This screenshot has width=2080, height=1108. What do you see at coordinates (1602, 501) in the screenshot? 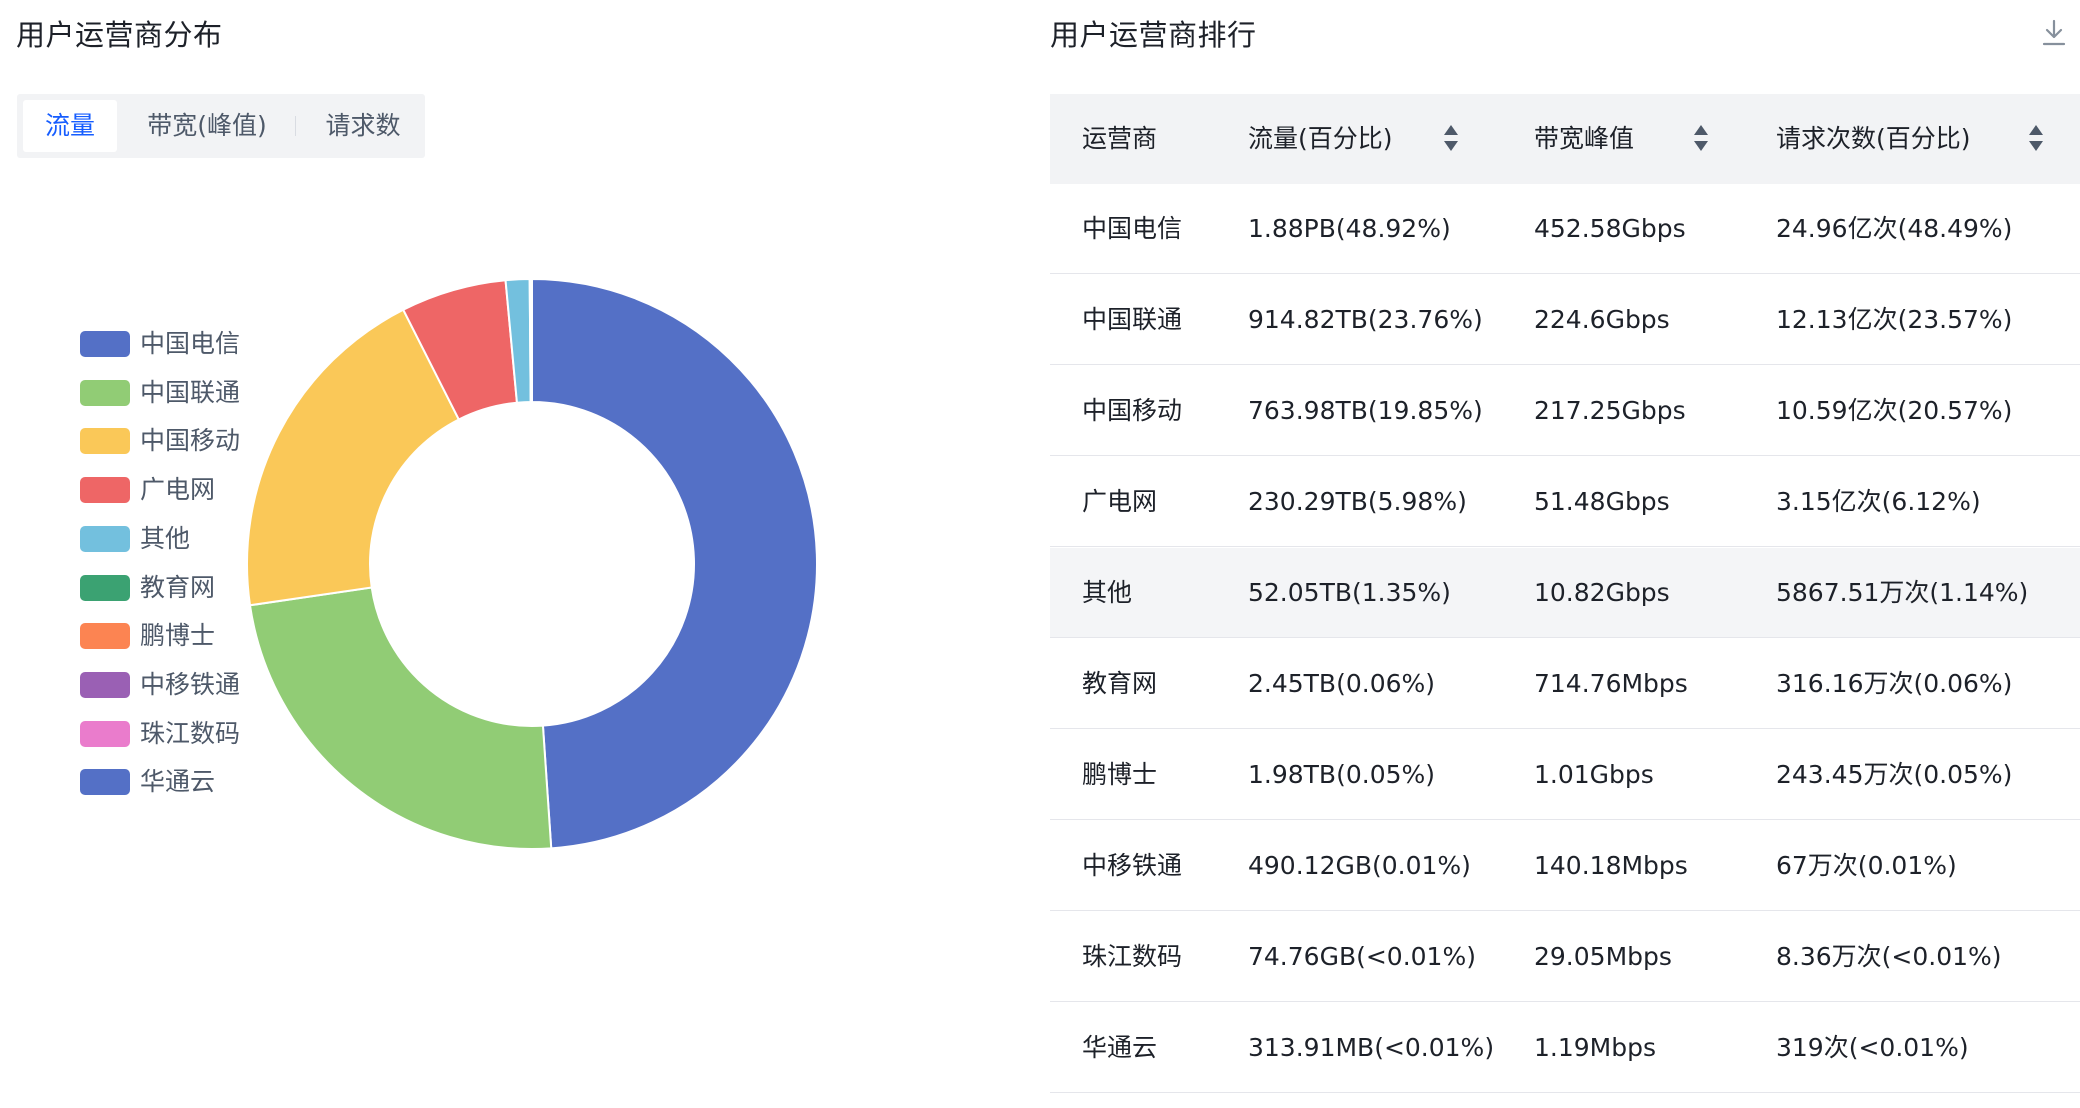
I see `cell-bandwidth: 51.48Gbps` at bounding box center [1602, 501].